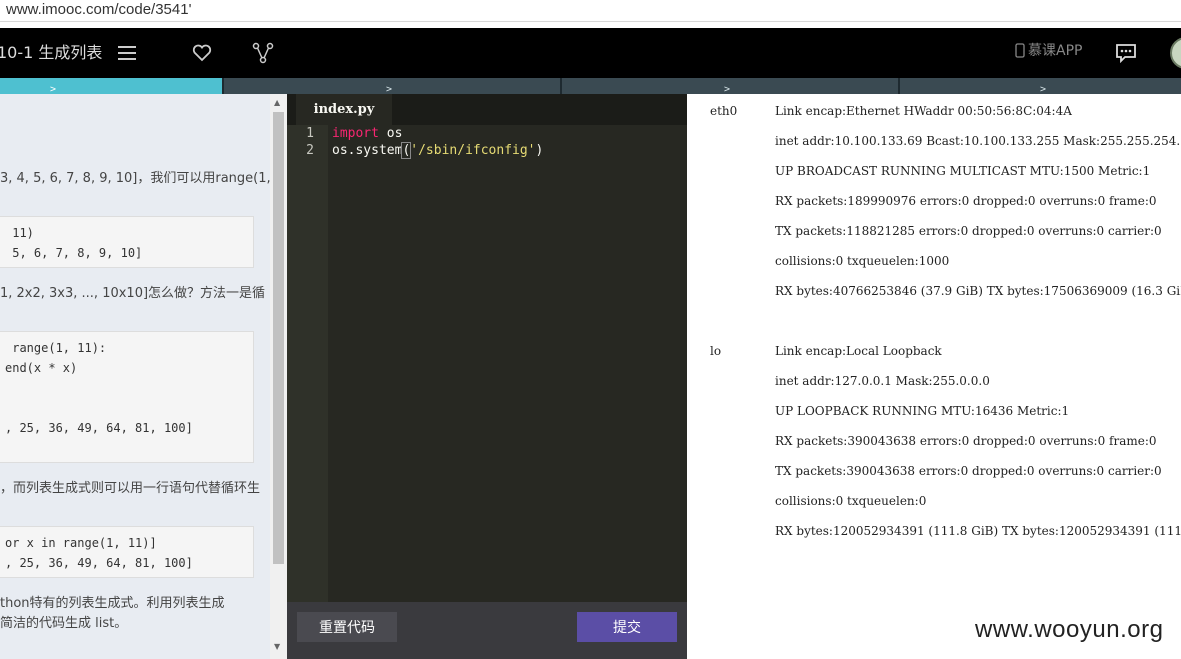 This screenshot has height=659, width=1181. Describe the element at coordinates (202, 53) in the screenshot. I see `heart-icon` at that location.